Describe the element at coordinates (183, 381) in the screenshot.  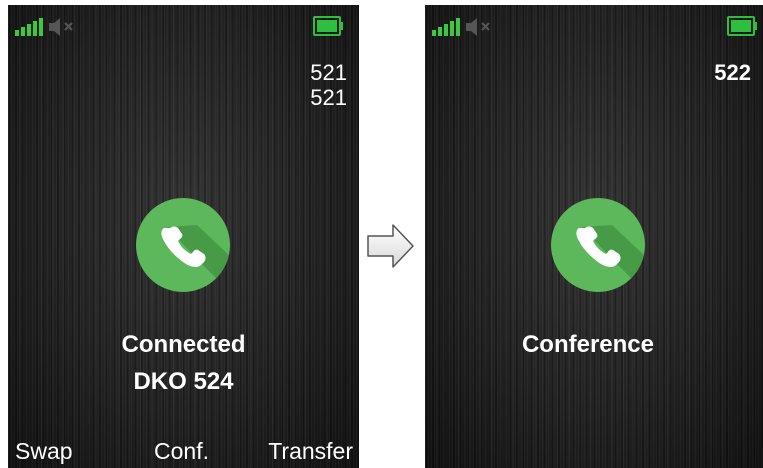
I see `caller-name-text: DKO 524` at that location.